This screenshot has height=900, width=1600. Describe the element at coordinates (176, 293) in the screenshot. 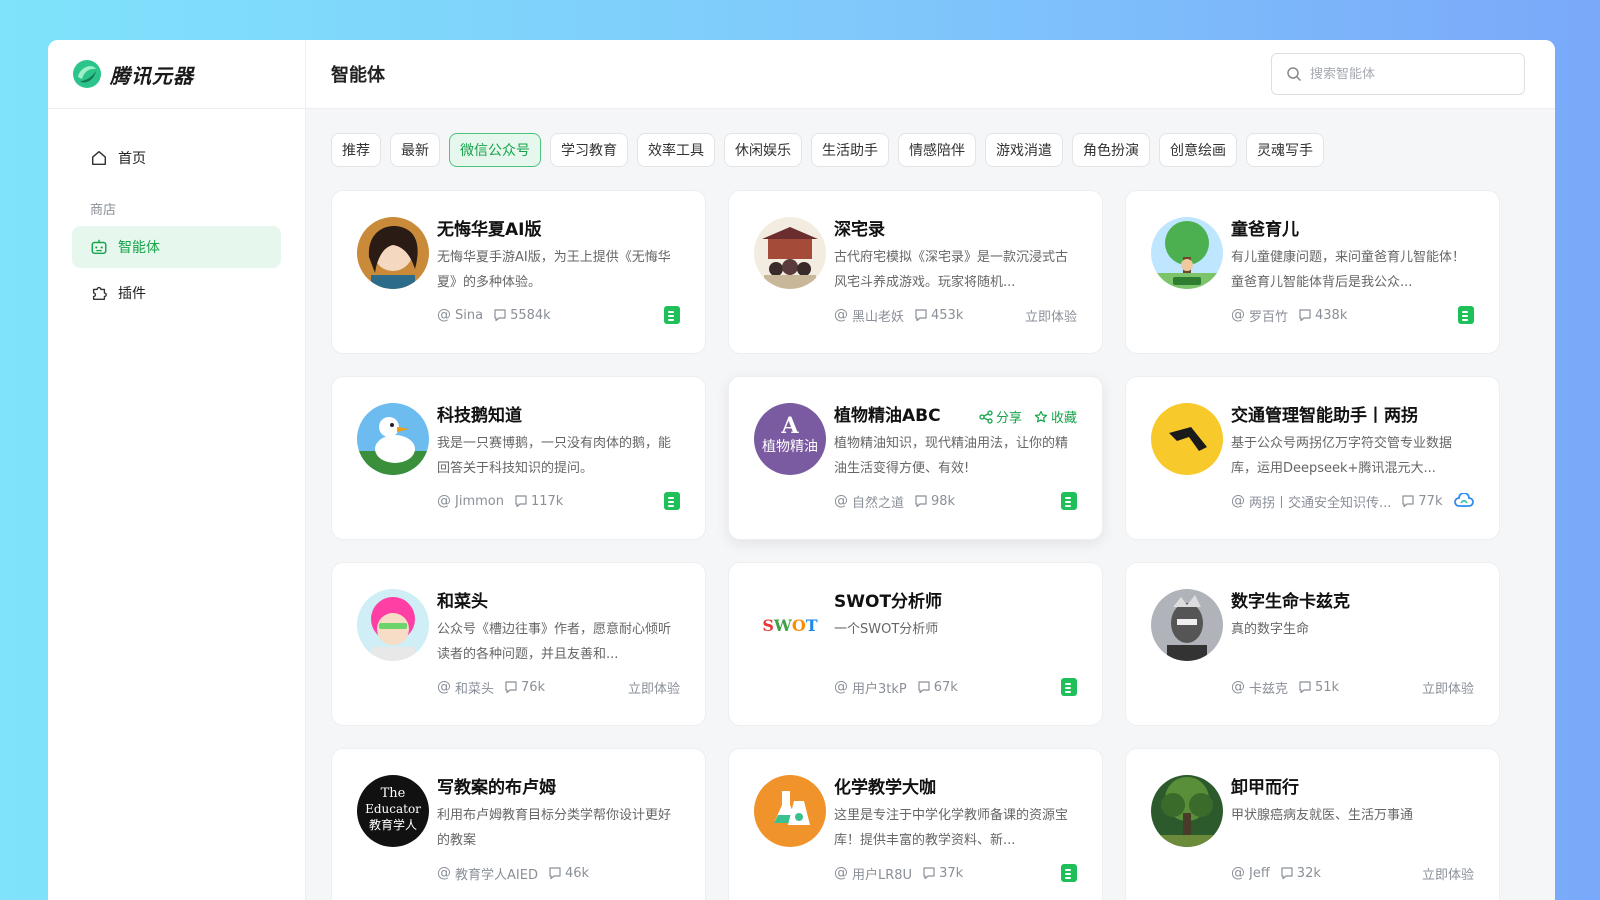

I see `sidebar-item-plugins: 插件` at that location.